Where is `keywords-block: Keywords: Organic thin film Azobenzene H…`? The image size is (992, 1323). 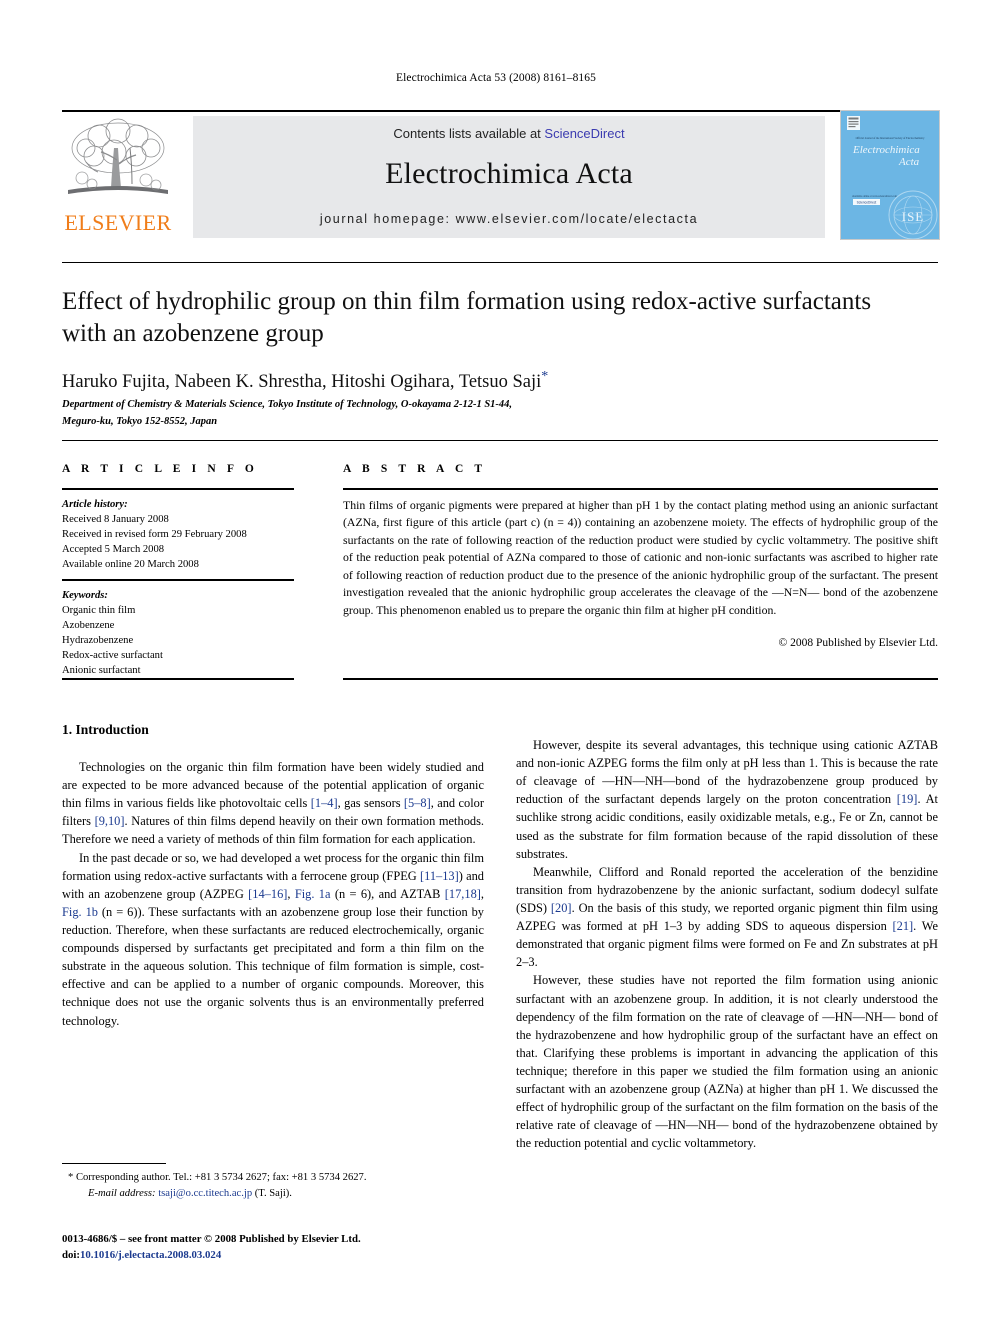
keywords-block: Keywords: Organic thin film Azobenzene H… is located at coordinates (182, 633).